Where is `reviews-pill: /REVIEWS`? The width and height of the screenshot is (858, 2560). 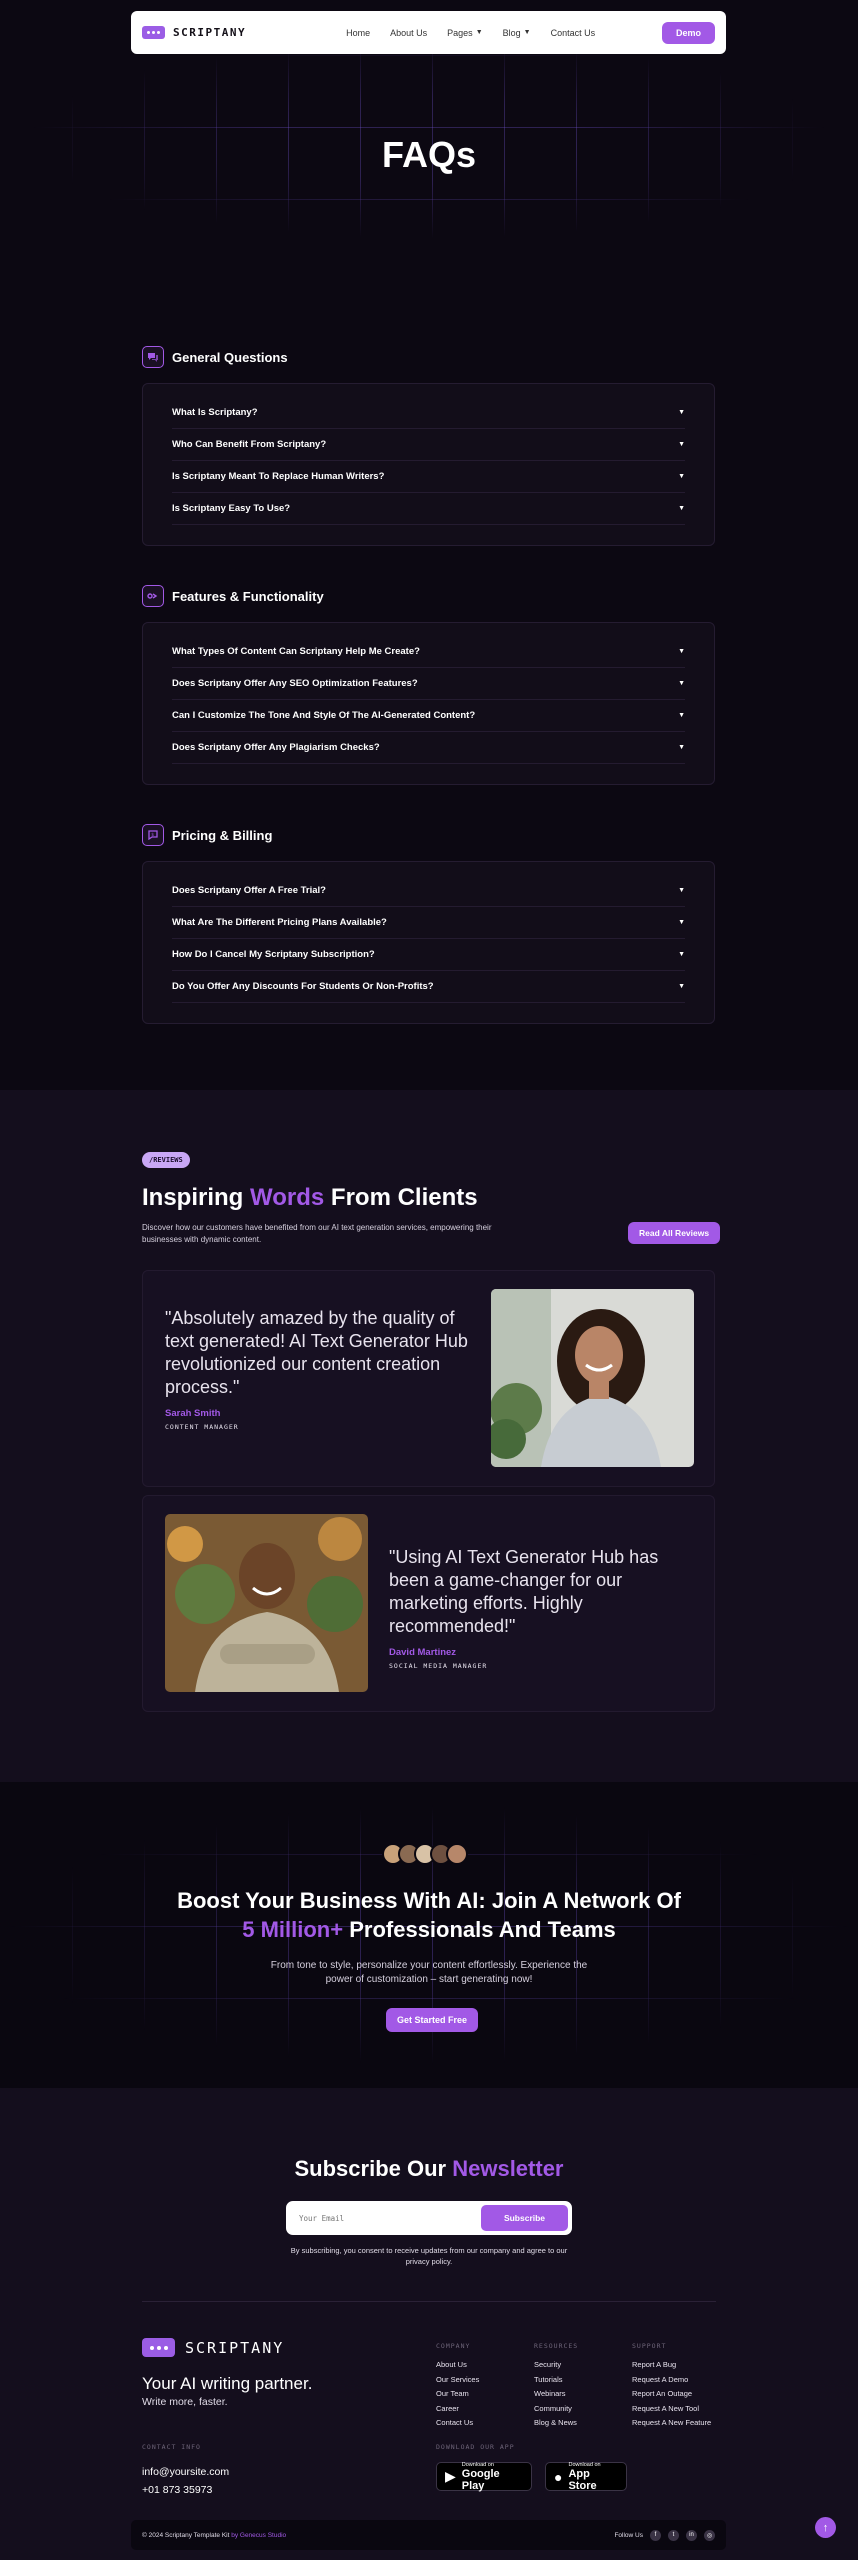
reviews-pill: /REVIEWS is located at coordinates (166, 1160).